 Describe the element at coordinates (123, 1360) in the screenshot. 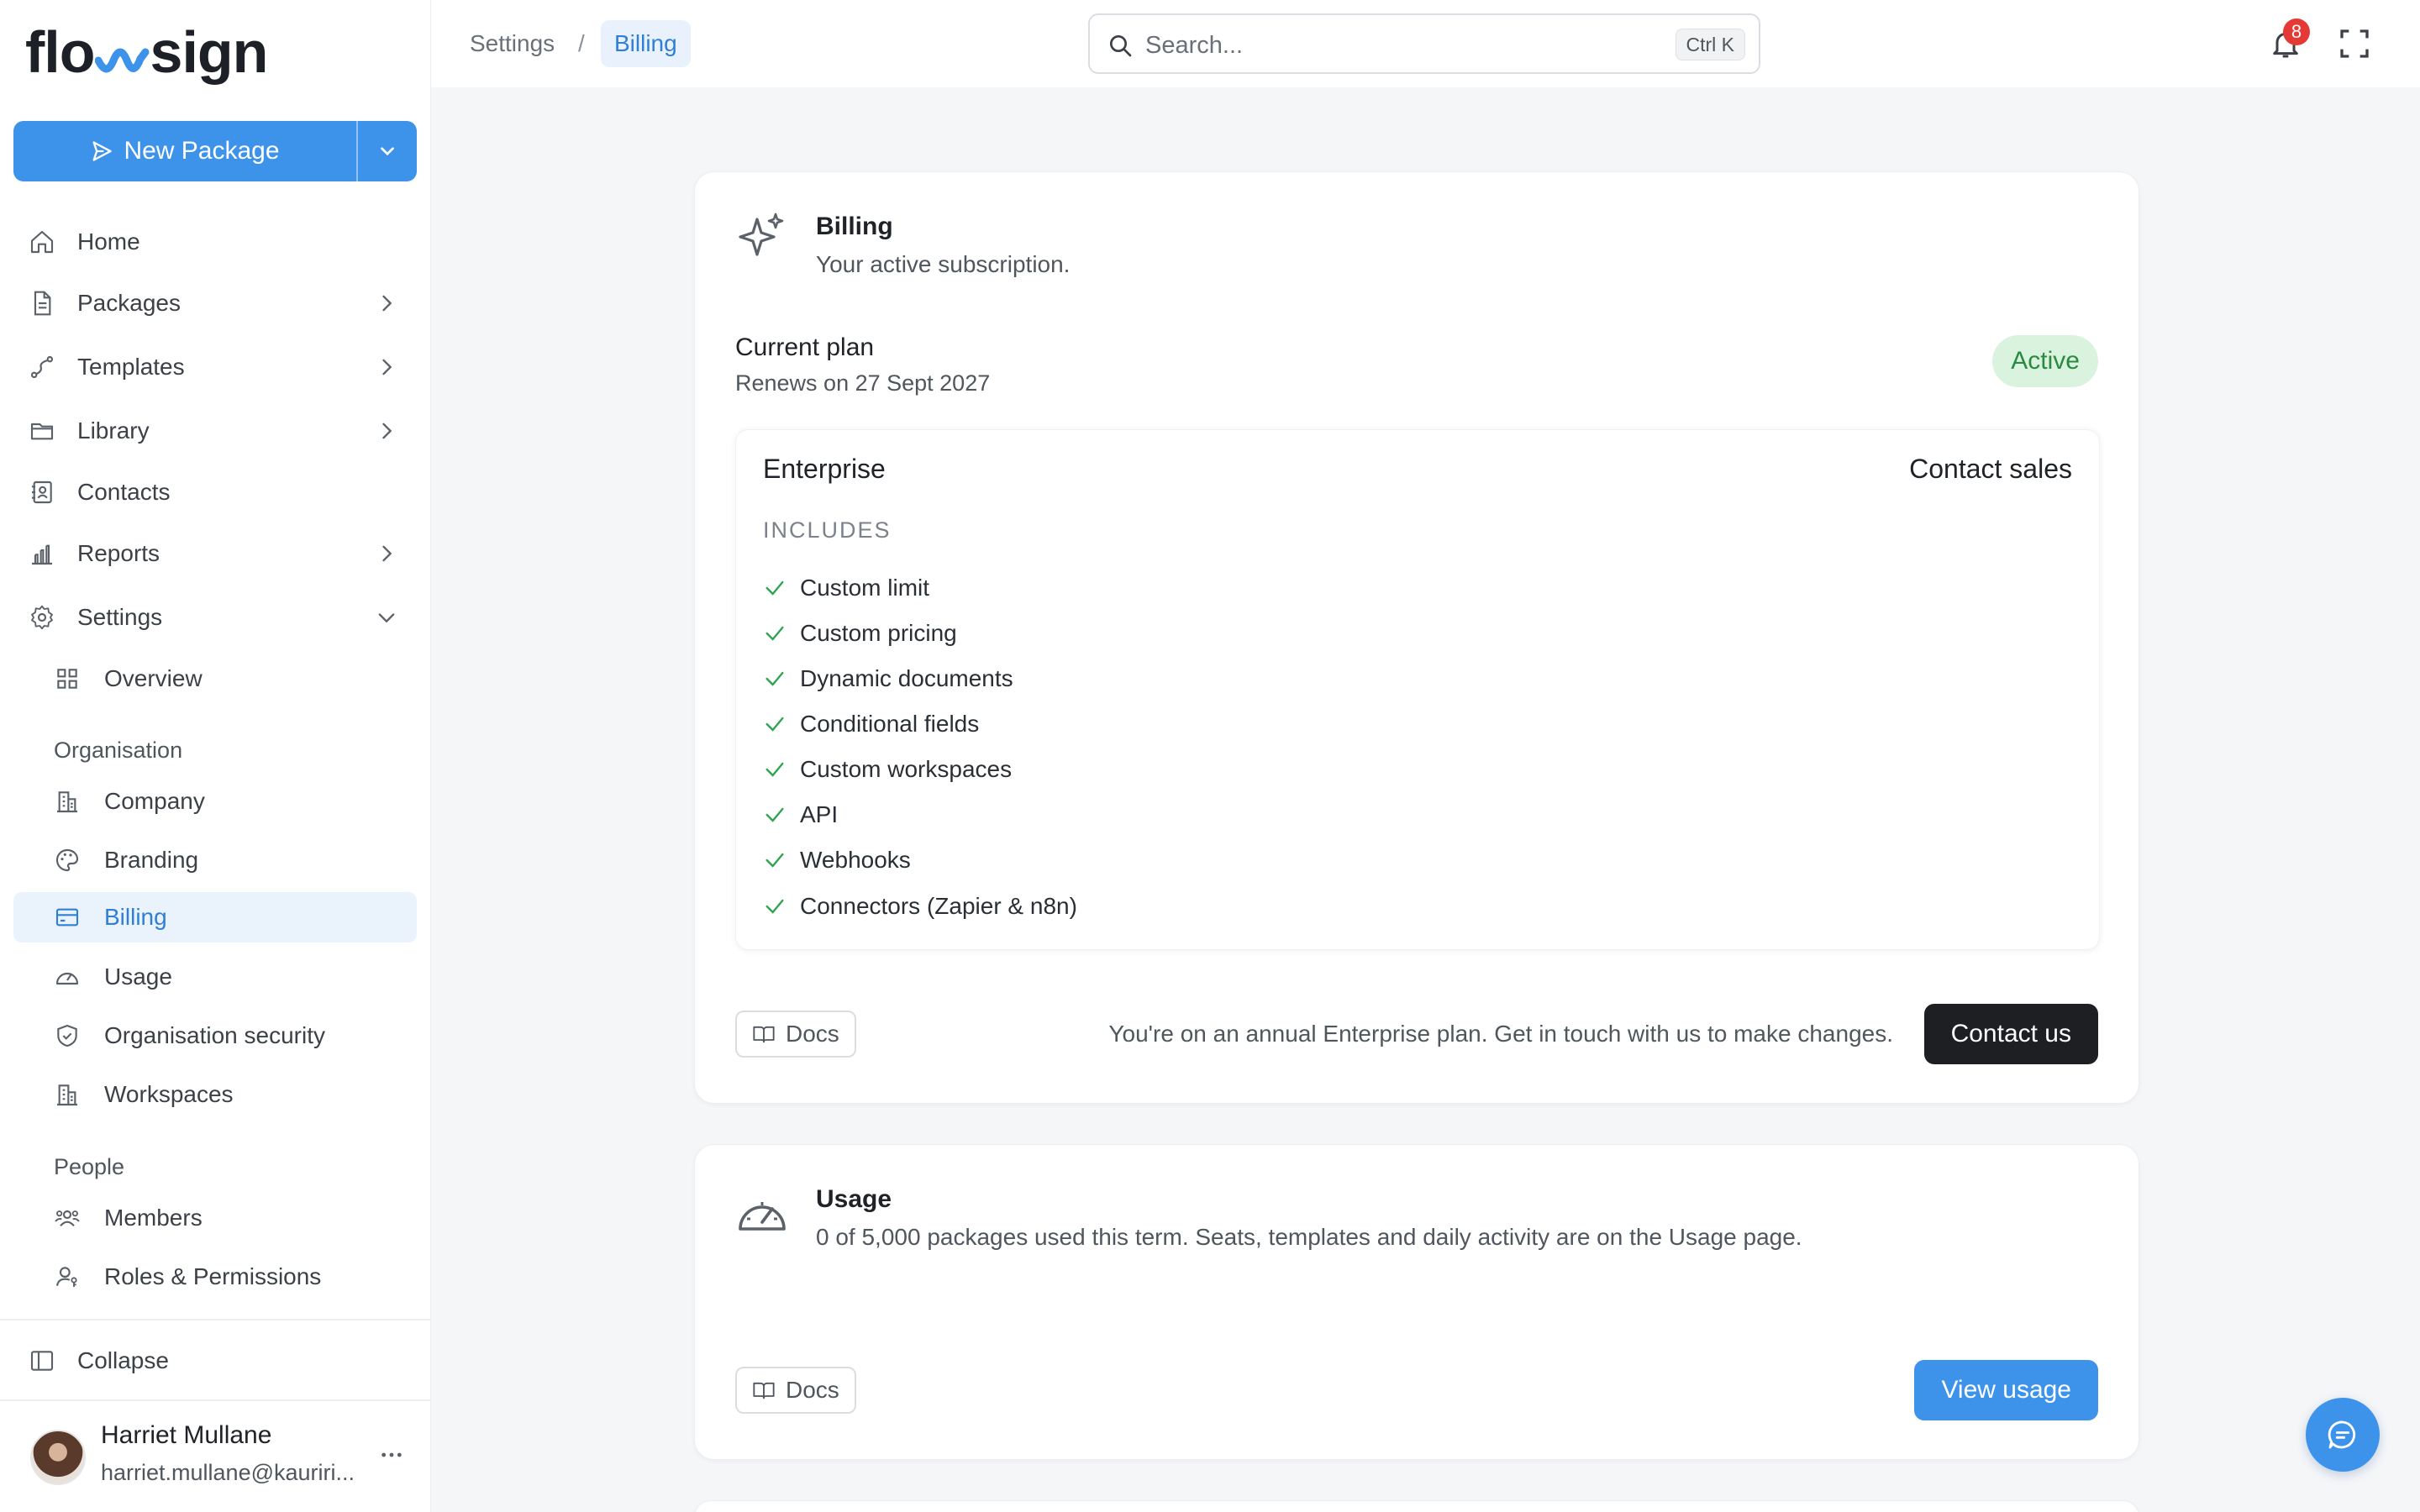

I see `collapse-label: Collapse` at that location.